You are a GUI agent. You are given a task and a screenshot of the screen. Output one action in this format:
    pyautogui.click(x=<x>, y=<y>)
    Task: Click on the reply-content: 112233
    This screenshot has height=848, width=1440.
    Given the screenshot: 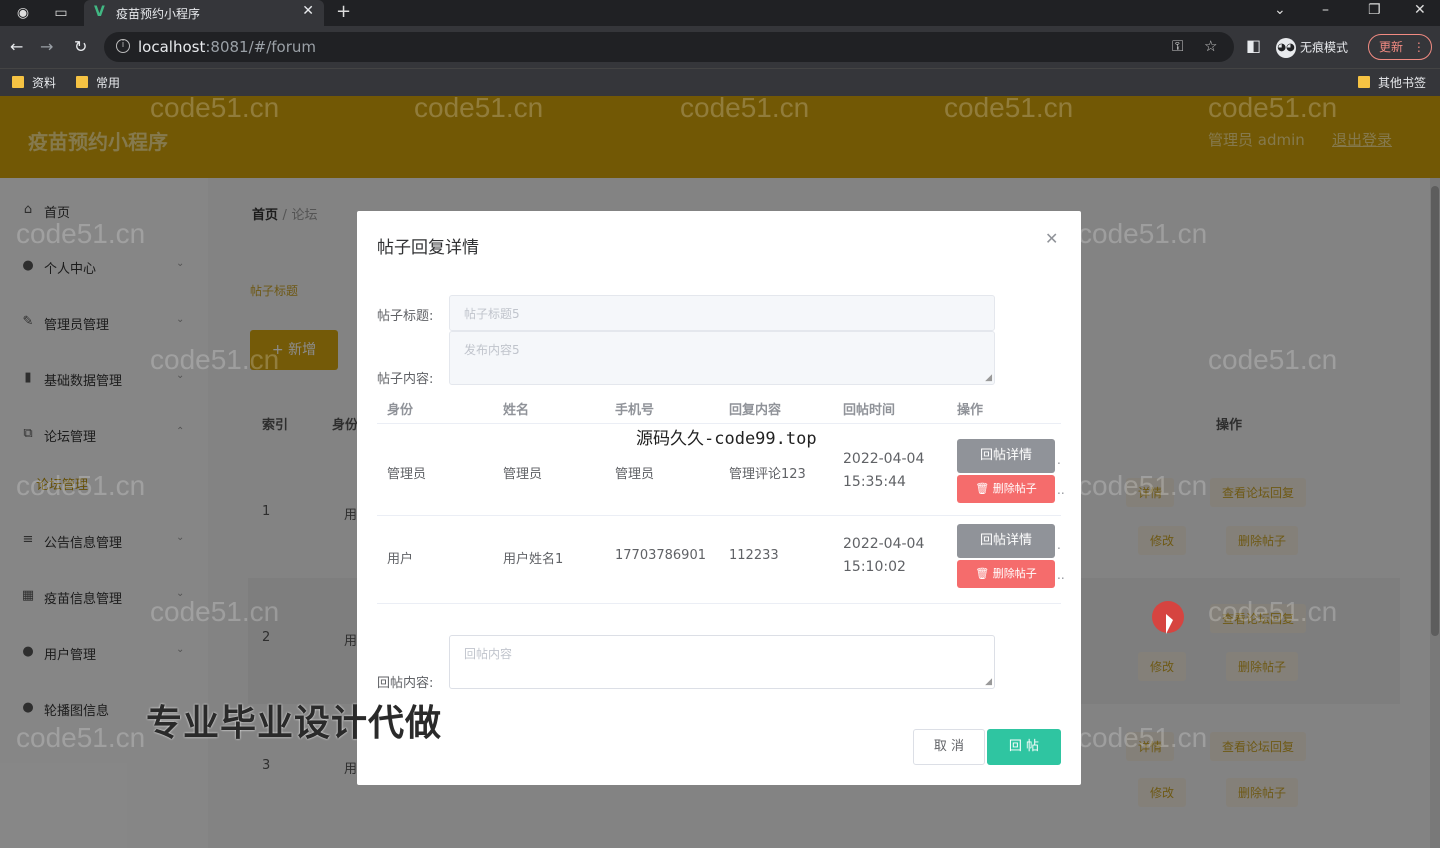 What is the action you would take?
    pyautogui.click(x=754, y=555)
    